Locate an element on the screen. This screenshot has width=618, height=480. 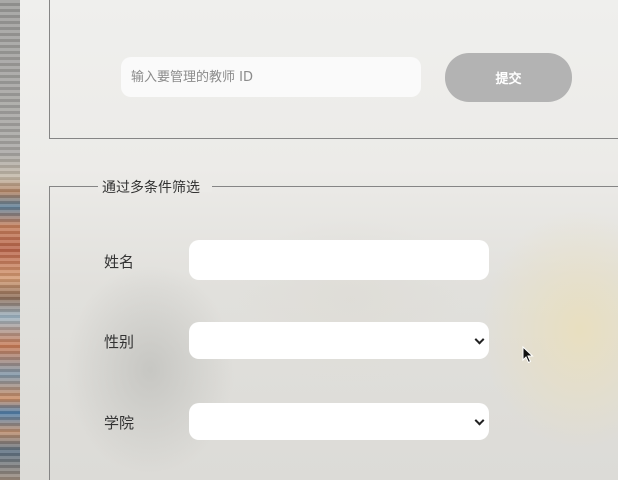
name-input is located at coordinates (339, 260).